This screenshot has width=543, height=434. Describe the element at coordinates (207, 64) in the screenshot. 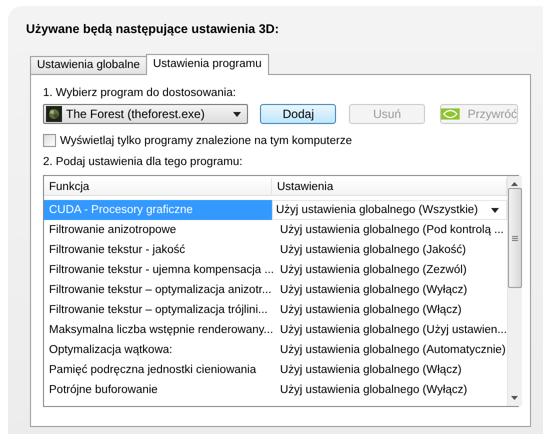

I see `tab: Ustawienia programu` at that location.